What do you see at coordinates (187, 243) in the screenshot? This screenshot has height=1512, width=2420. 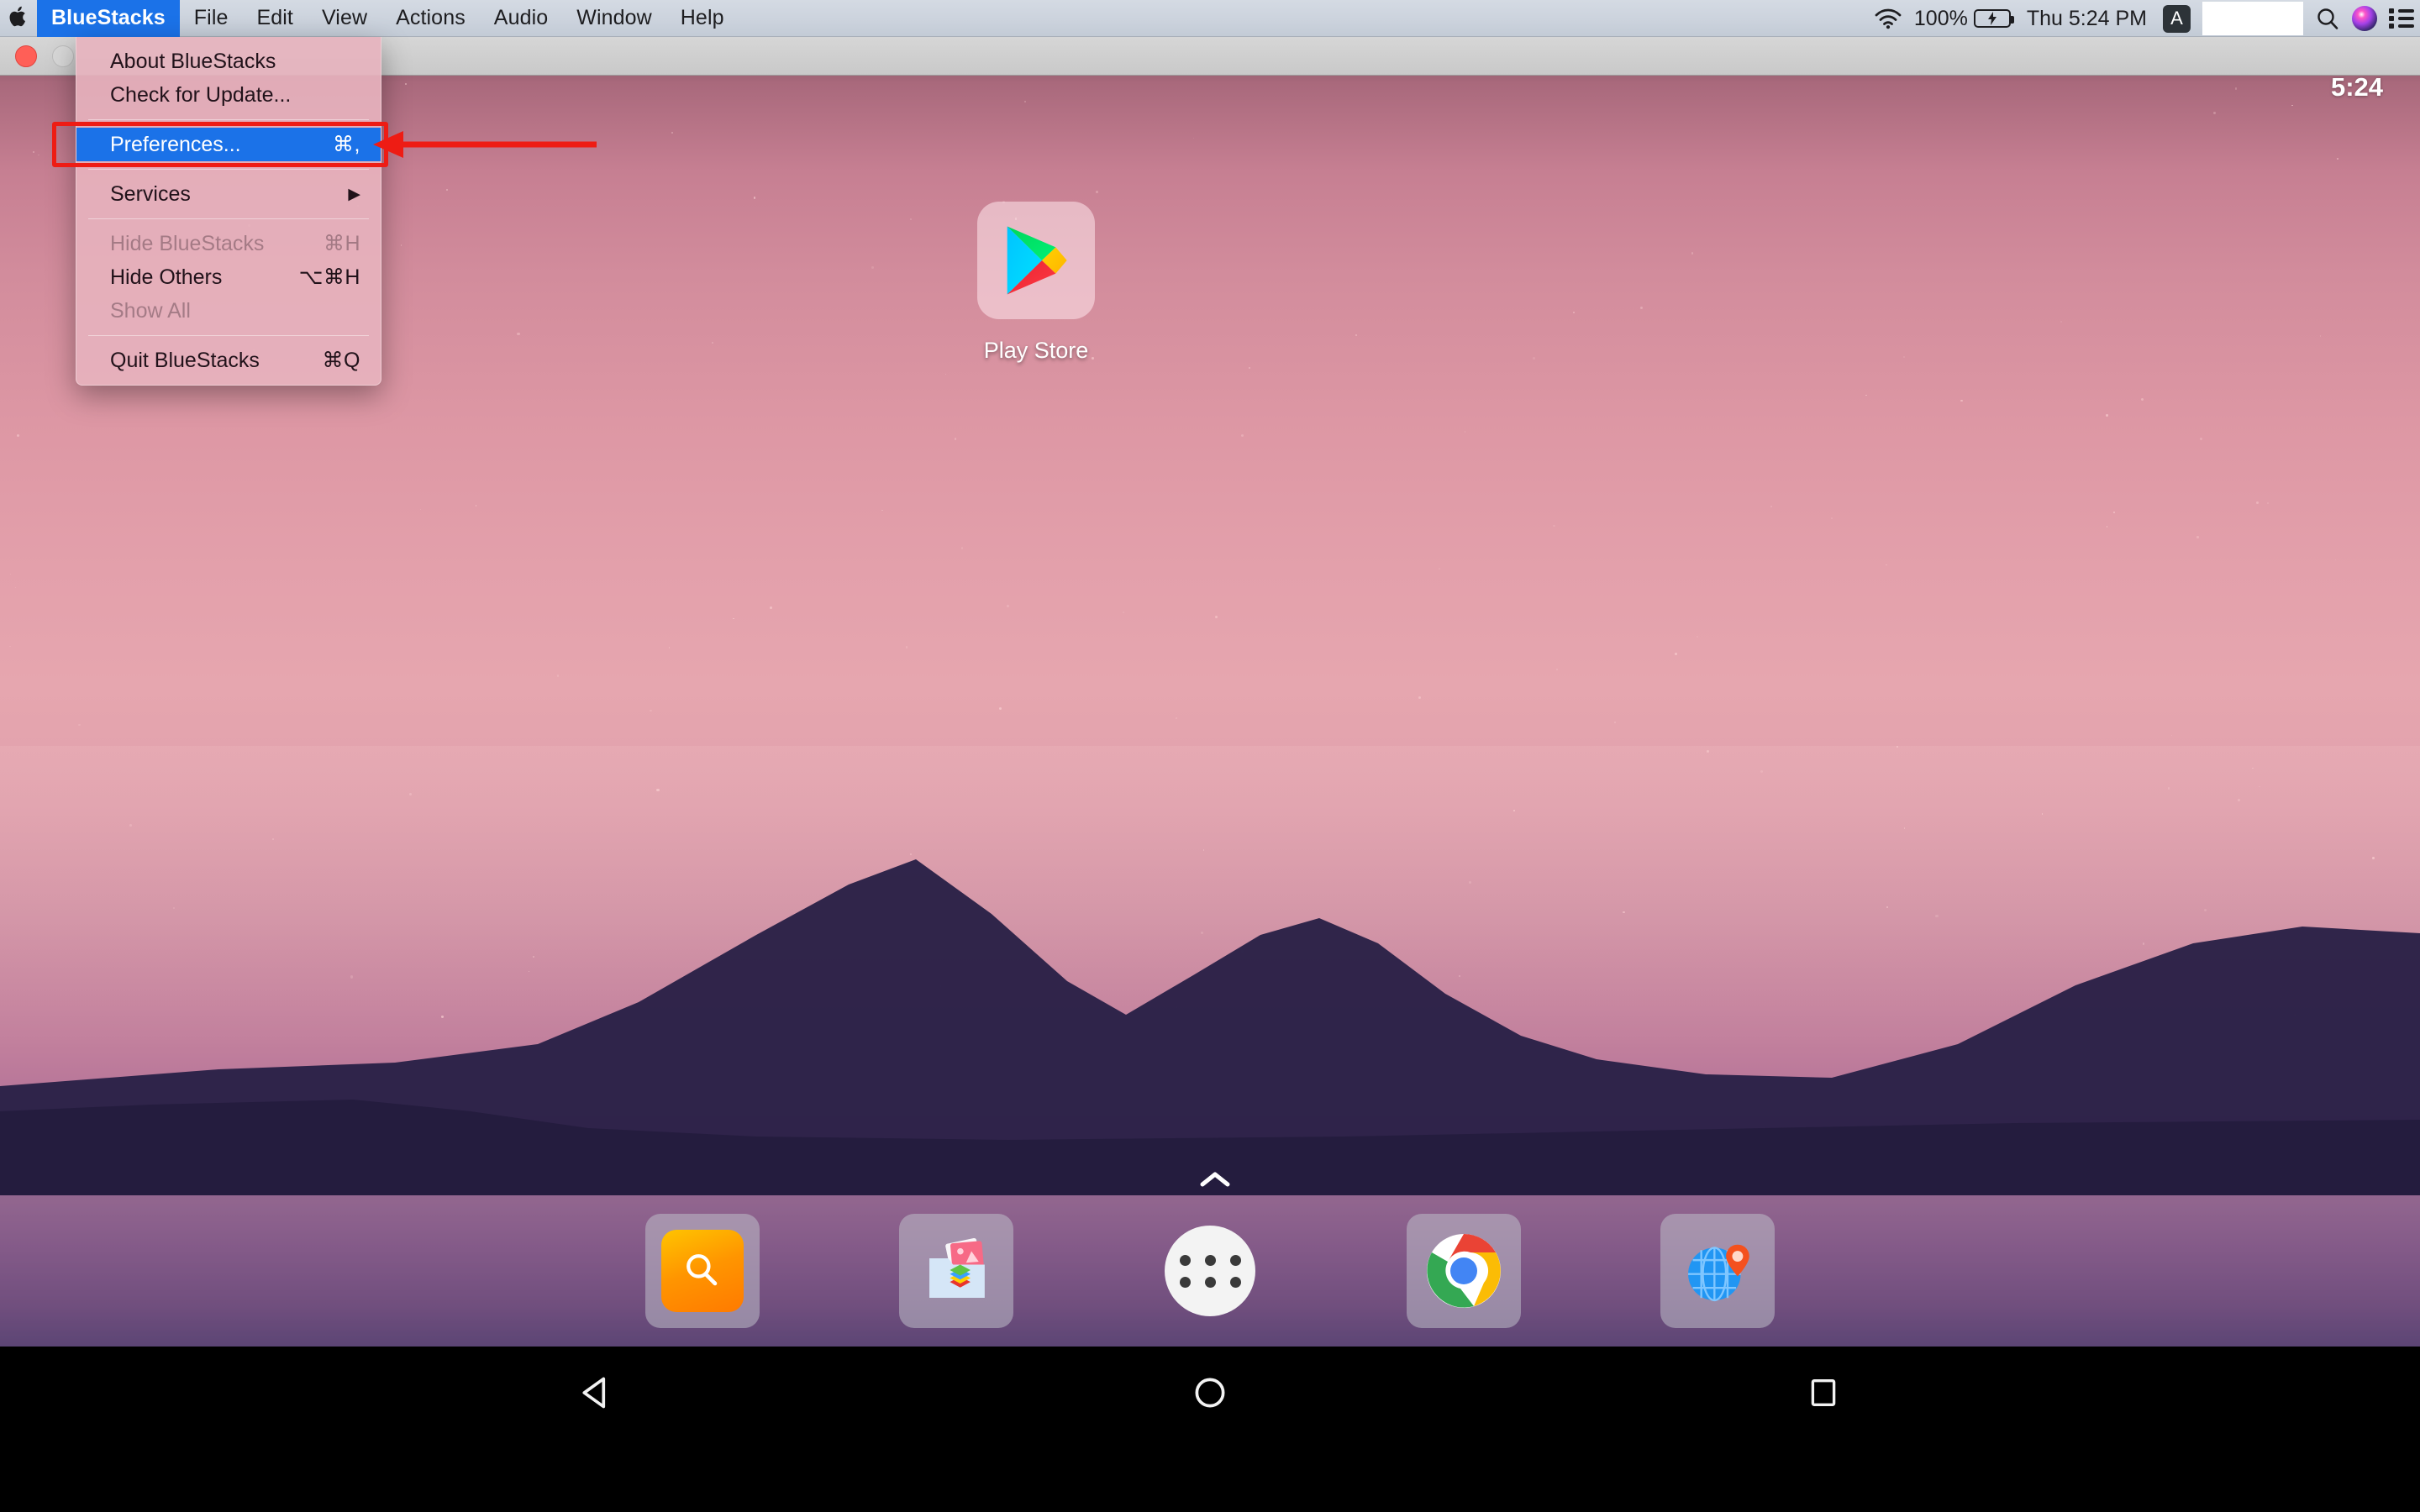 I see `menu-item-label: Hide BlueStacks` at bounding box center [187, 243].